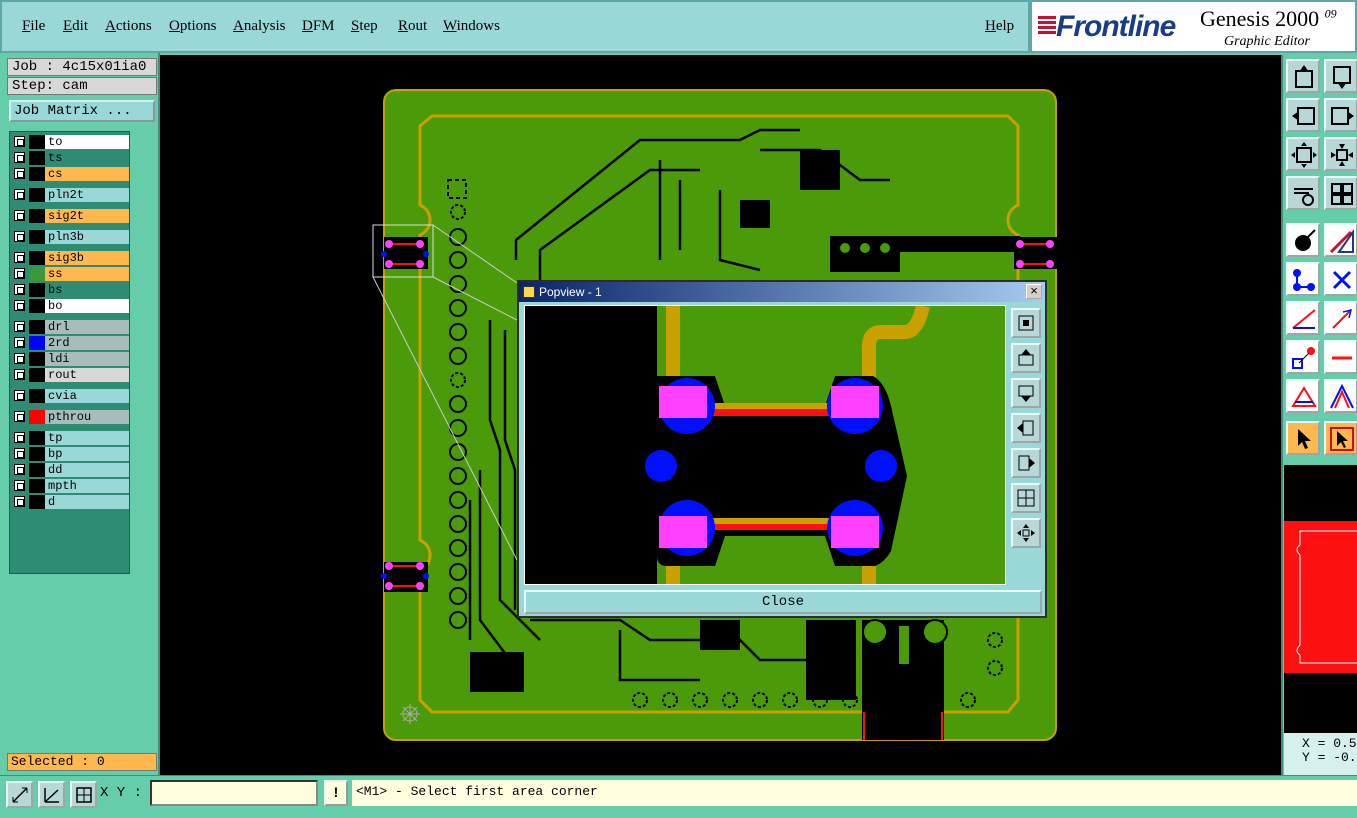 The image size is (1357, 818). What do you see at coordinates (87, 237) in the screenshot?
I see `layer-name: pln3b` at bounding box center [87, 237].